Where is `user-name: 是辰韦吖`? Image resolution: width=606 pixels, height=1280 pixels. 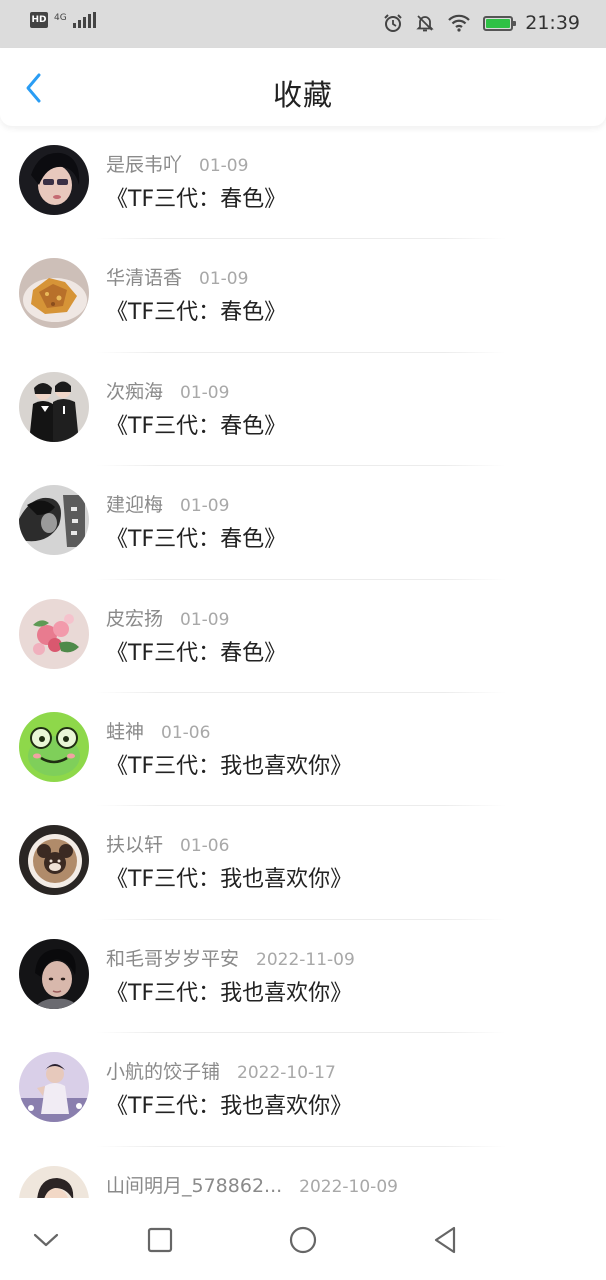
user-name: 是辰韦吖 is located at coordinates (144, 163).